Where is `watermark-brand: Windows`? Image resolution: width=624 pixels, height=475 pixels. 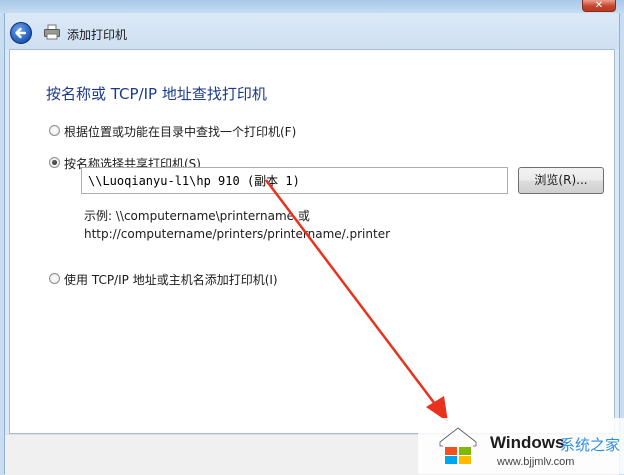 watermark-brand: Windows is located at coordinates (527, 442).